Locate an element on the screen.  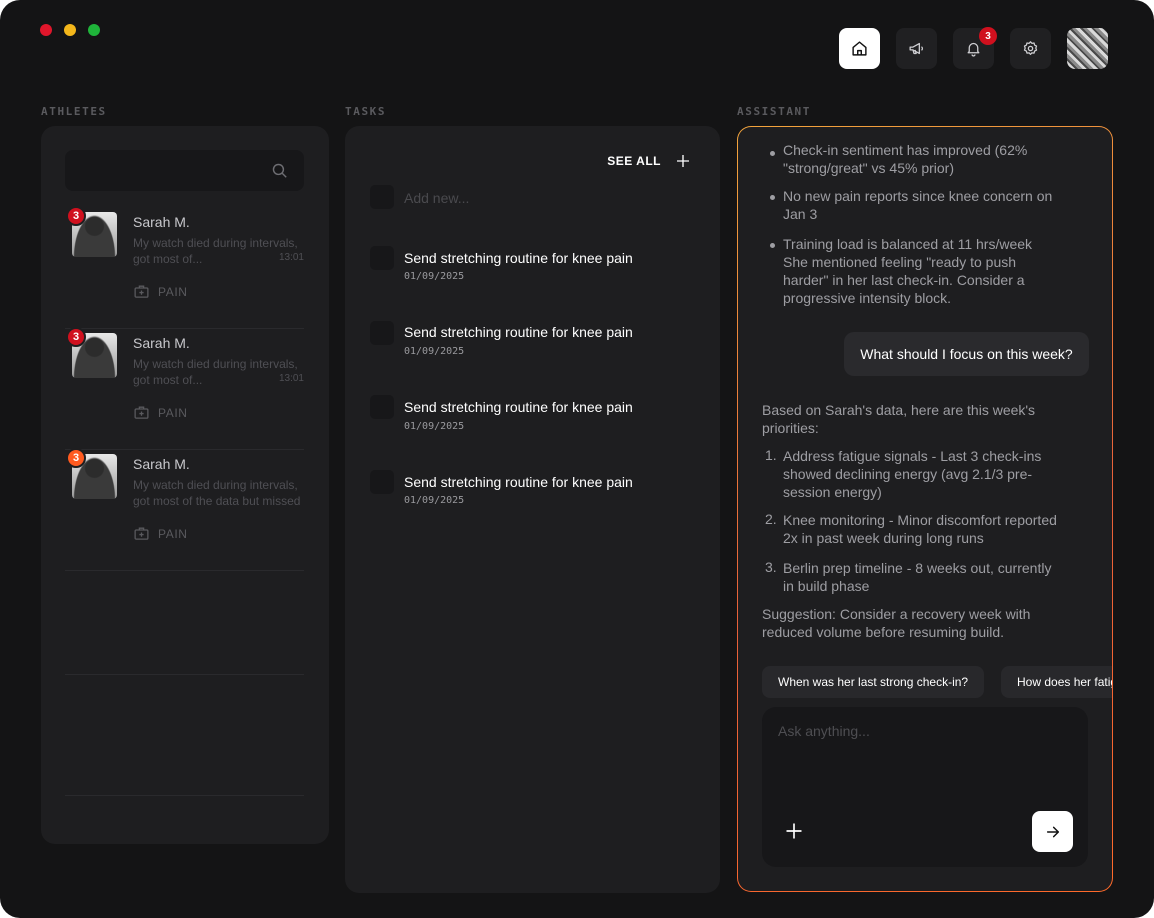
notifications-button: 3 is located at coordinates (975, 48).